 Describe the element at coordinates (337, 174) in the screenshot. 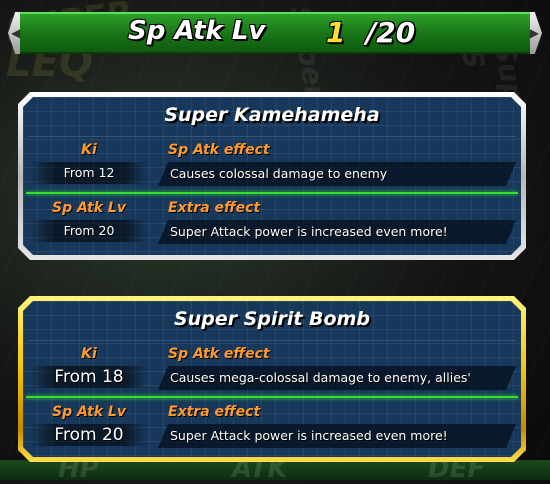

I see `effect-text: Causes colossal damage to enemy` at that location.